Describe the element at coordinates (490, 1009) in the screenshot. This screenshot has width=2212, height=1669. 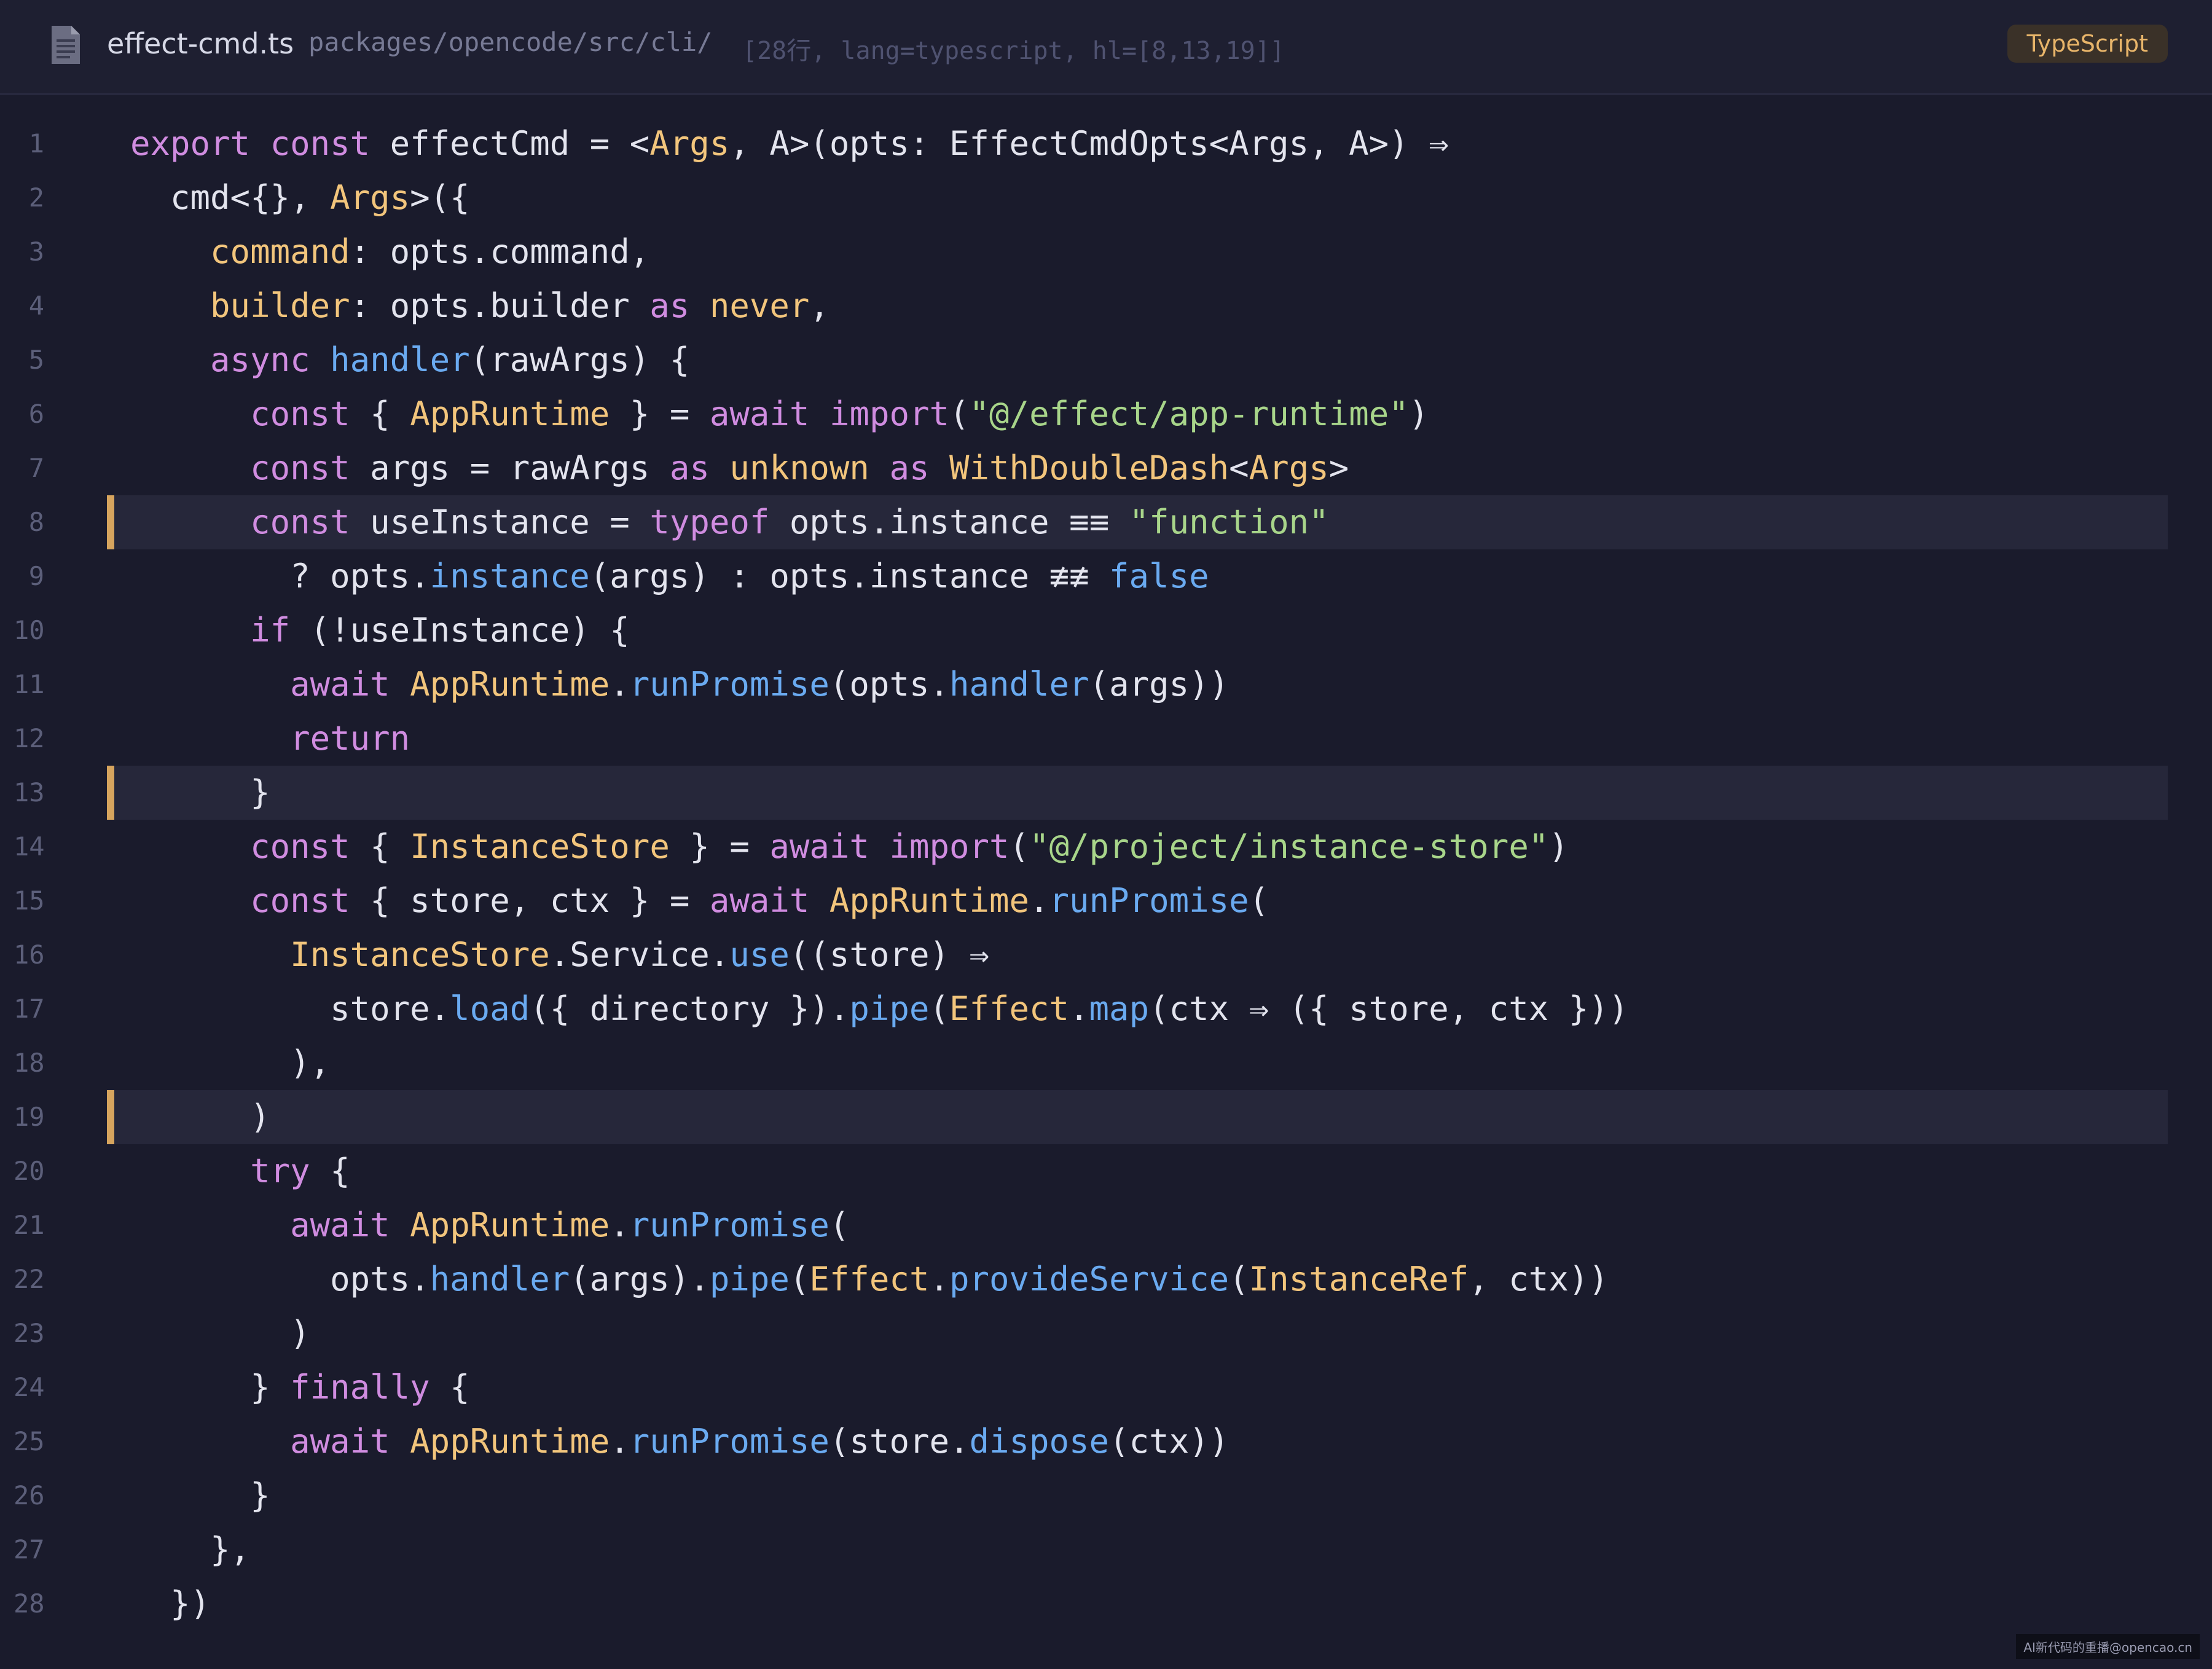
I see `code-token: load` at that location.